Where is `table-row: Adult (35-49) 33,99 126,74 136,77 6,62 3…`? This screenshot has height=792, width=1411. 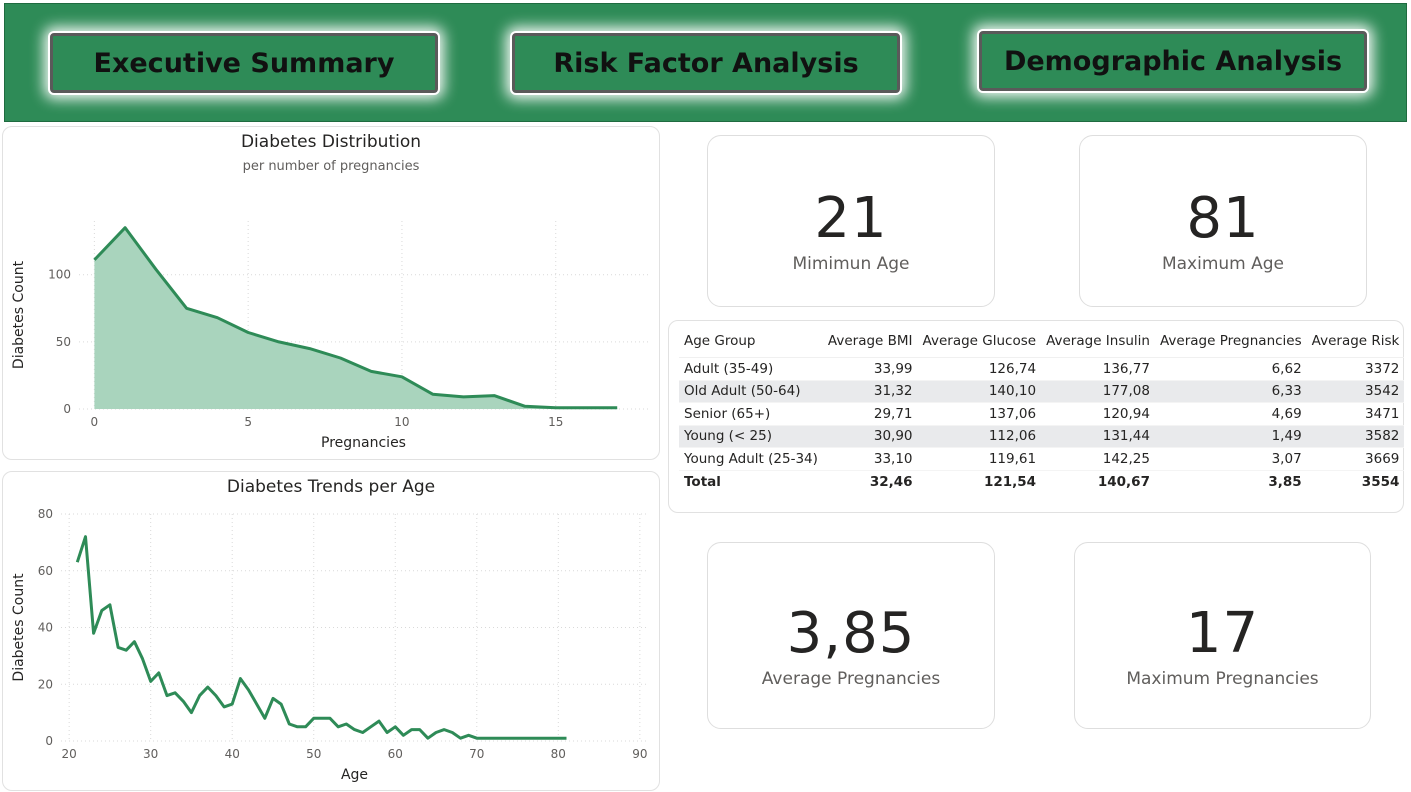
table-row: Adult (35-49) 33,99 126,74 136,77 6,62 3… is located at coordinates (1042, 369).